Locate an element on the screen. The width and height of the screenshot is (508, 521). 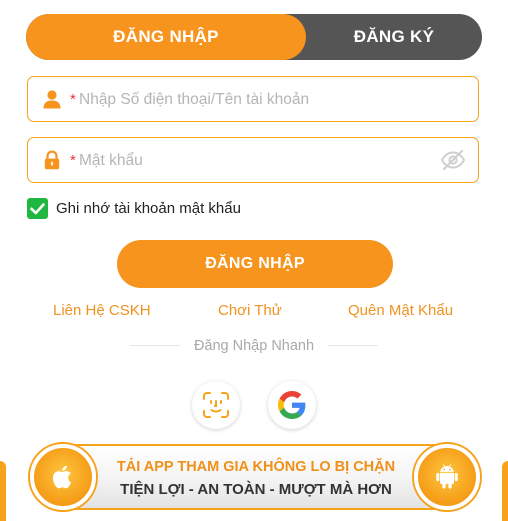
login-button: ĐĂNG NHẬP is located at coordinates (255, 264).